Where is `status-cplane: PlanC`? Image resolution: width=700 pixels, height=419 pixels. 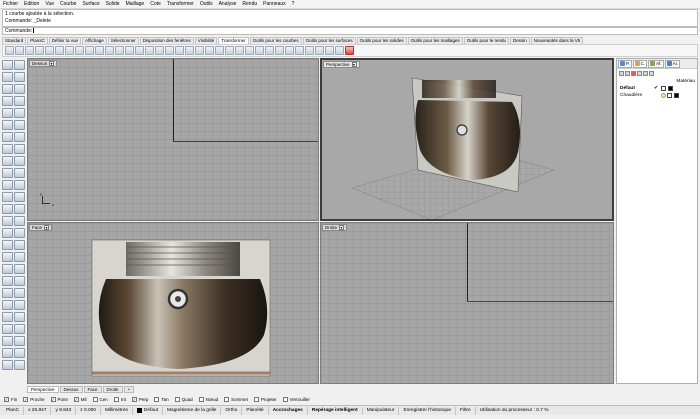 status-cplane: PlanC is located at coordinates (13, 410).